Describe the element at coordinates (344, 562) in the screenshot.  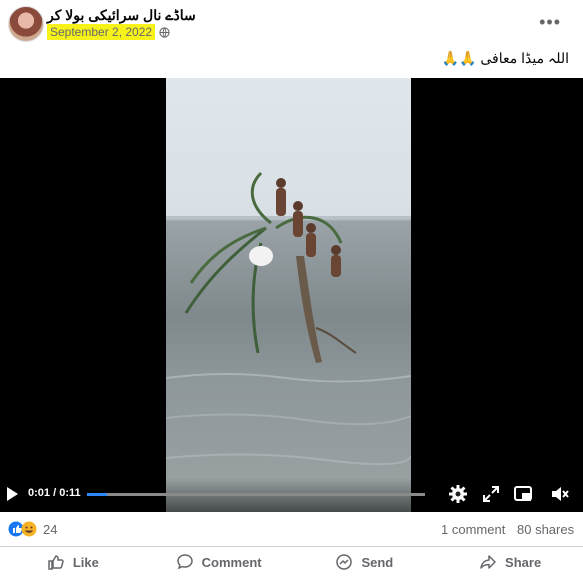
I see `messenger-icon` at that location.